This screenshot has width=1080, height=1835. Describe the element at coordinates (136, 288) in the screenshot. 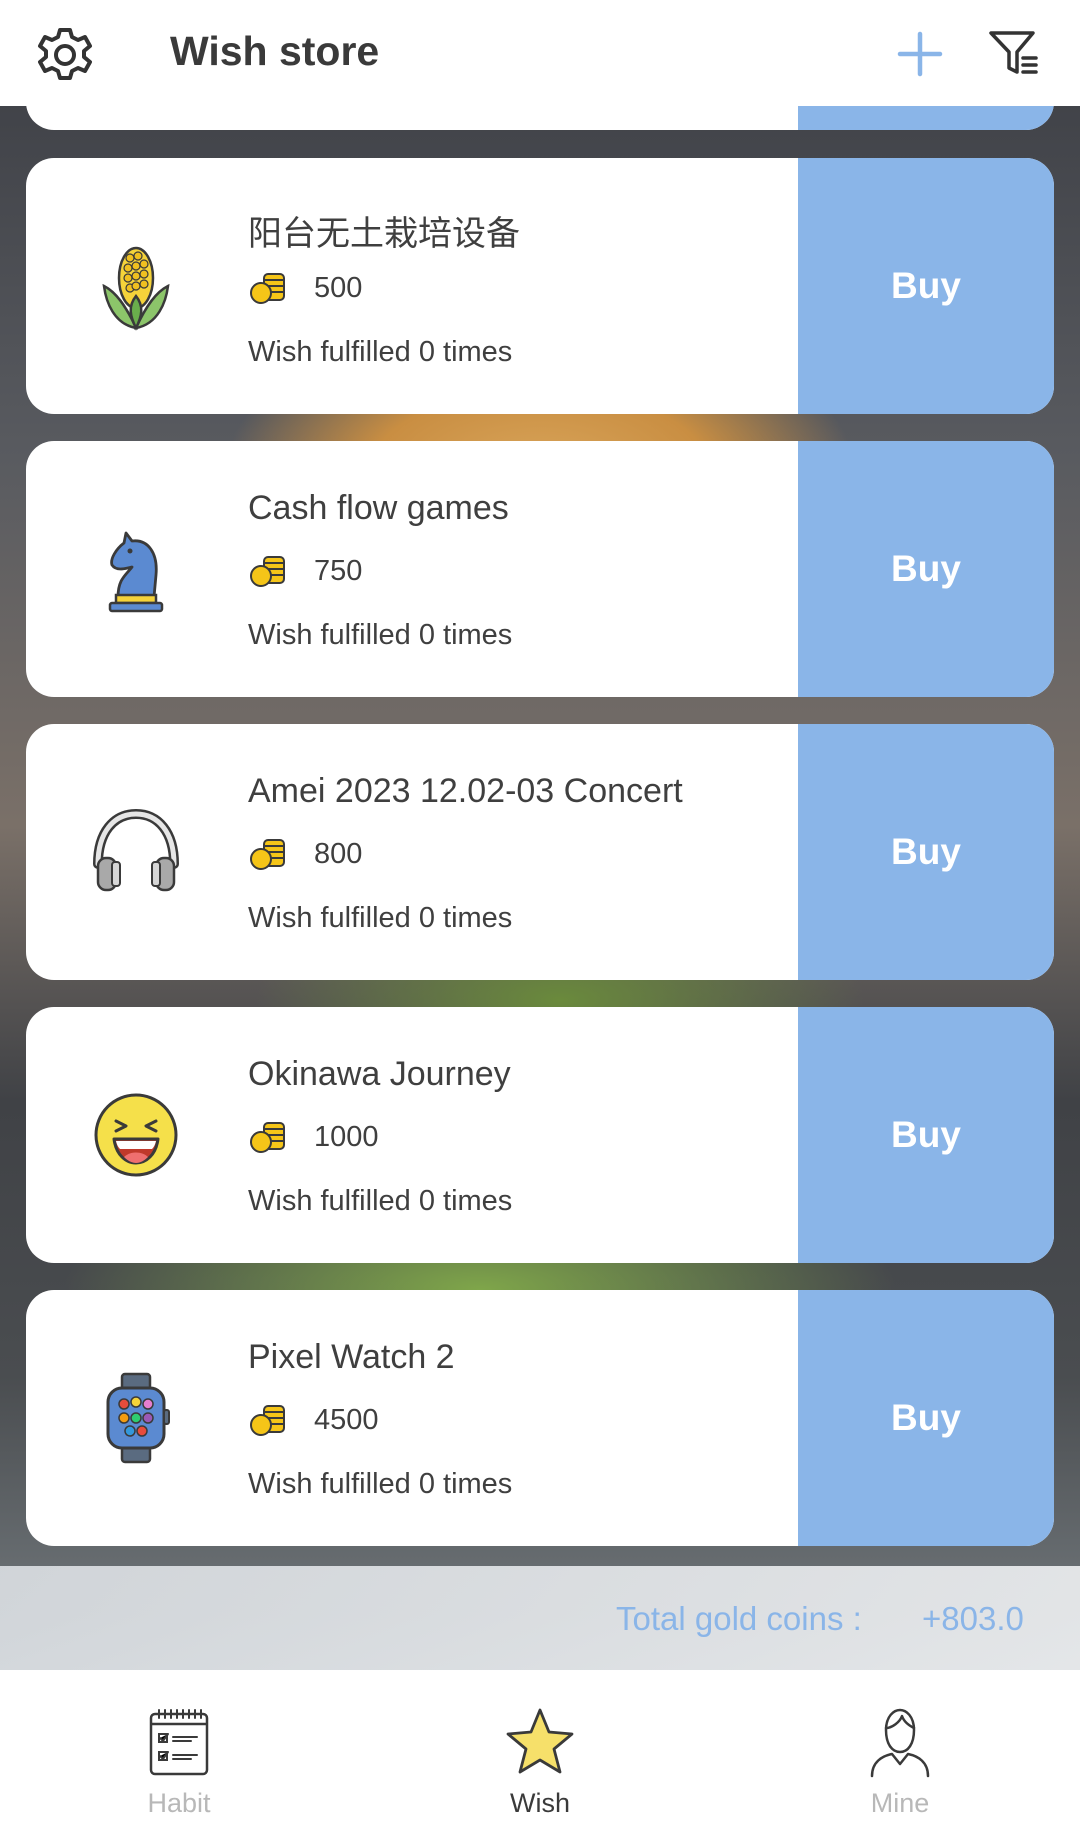

I see `corn-icon` at that location.